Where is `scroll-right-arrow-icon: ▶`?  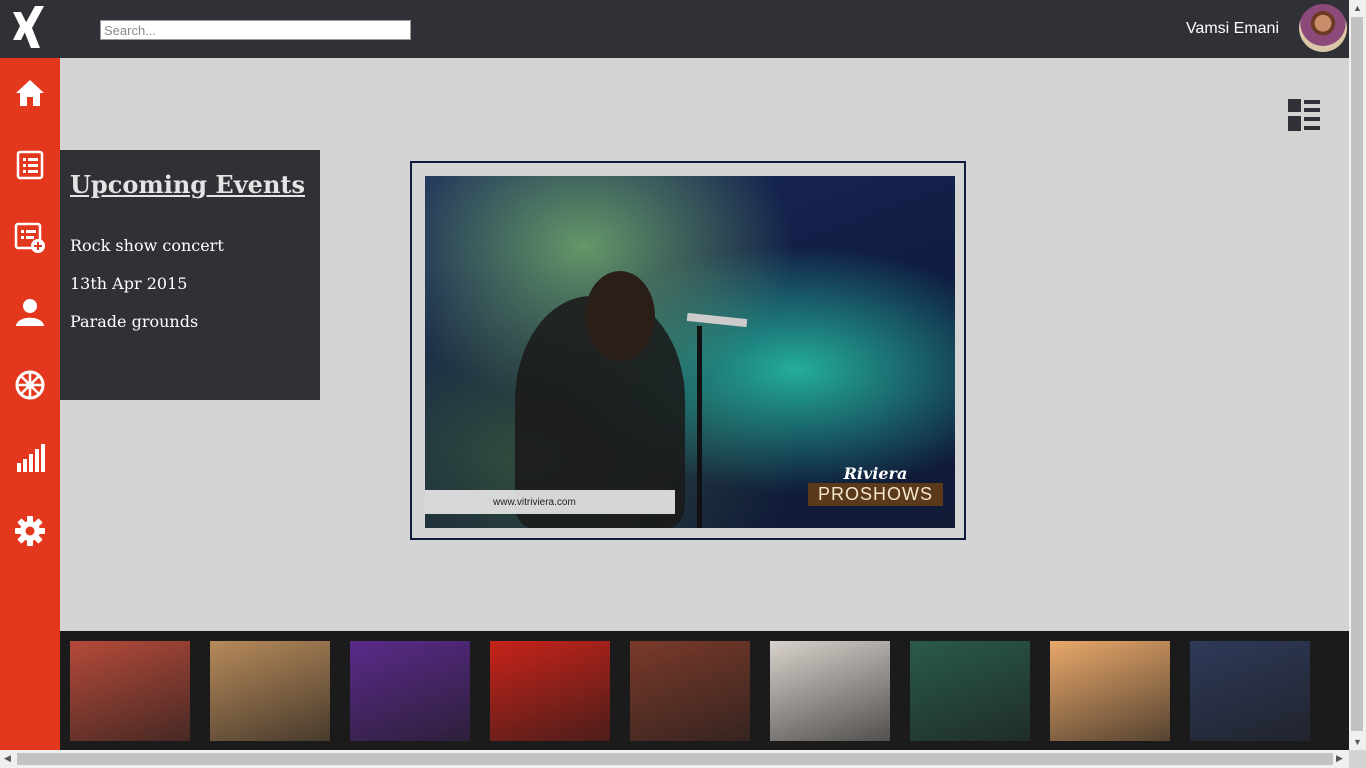 scroll-right-arrow-icon: ▶ is located at coordinates (1339, 758).